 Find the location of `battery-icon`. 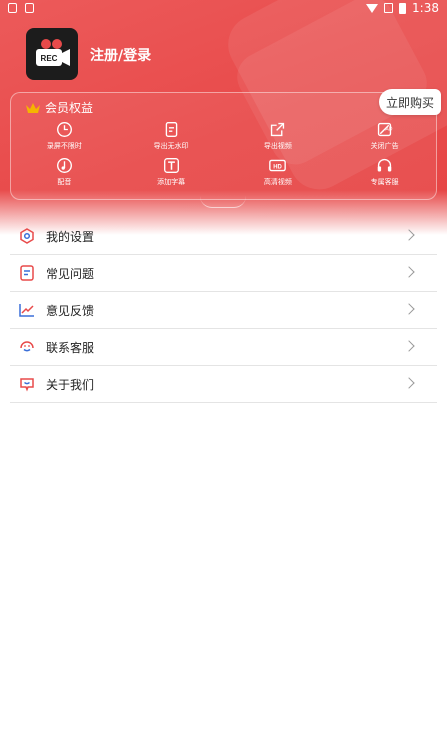

battery-icon is located at coordinates (403, 8).